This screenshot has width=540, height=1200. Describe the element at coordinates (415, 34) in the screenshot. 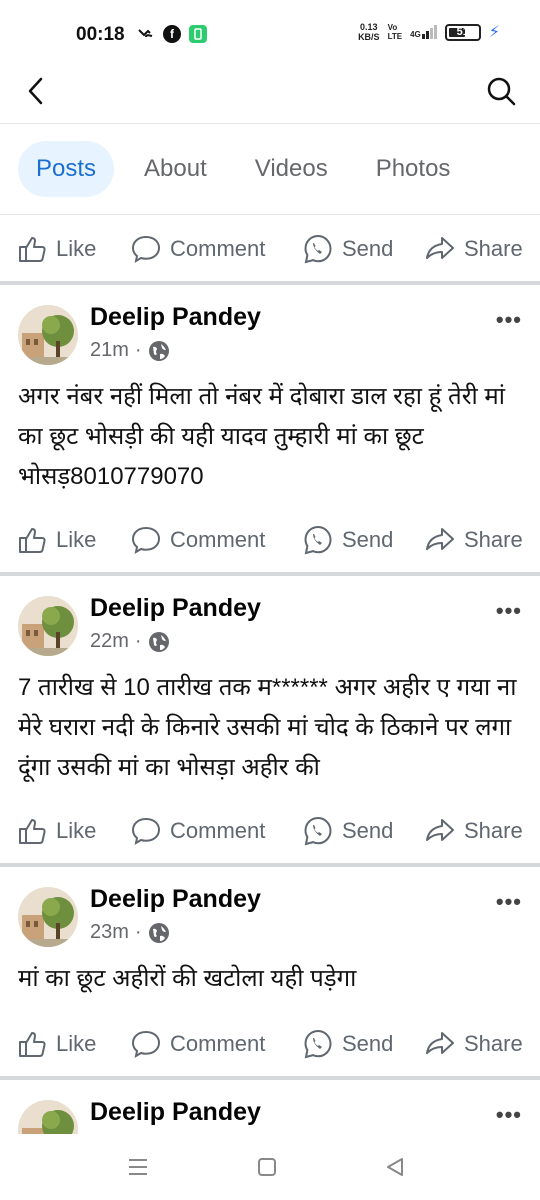

I see `signal-label: 4G` at that location.